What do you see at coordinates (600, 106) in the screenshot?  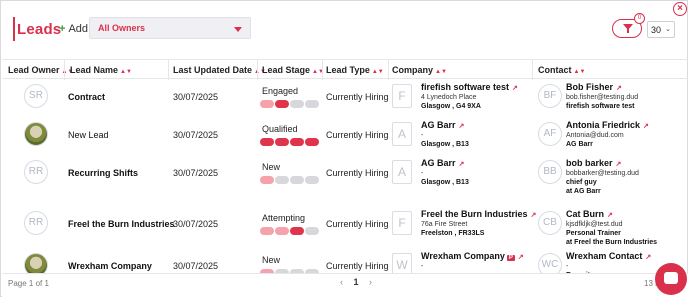 I see `contact-title: firefish software test` at bounding box center [600, 106].